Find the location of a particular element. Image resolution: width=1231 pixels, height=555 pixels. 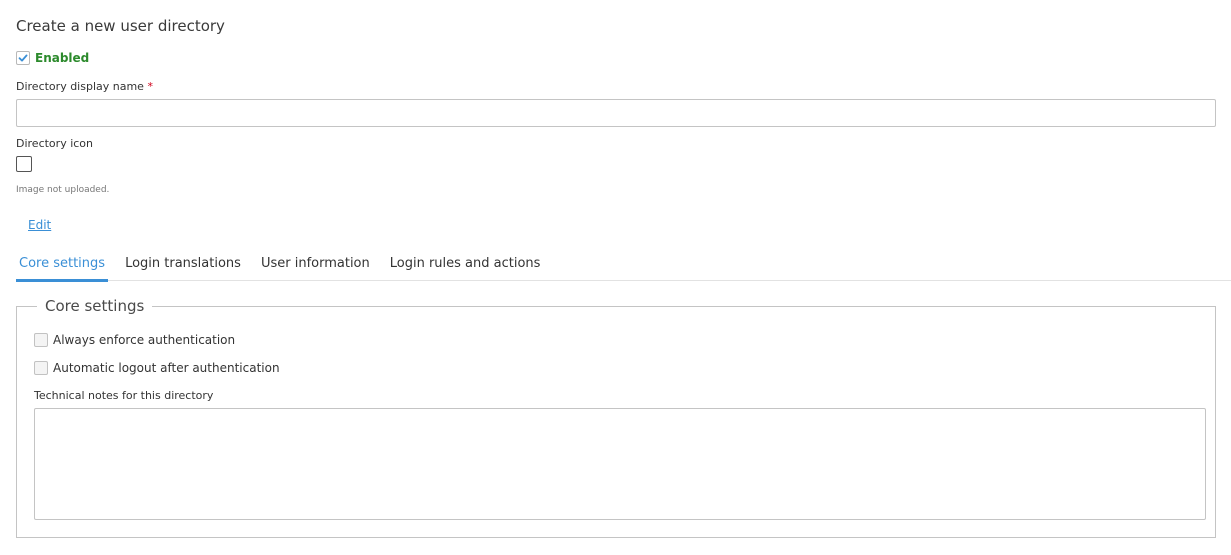

display-name-input is located at coordinates (616, 113).